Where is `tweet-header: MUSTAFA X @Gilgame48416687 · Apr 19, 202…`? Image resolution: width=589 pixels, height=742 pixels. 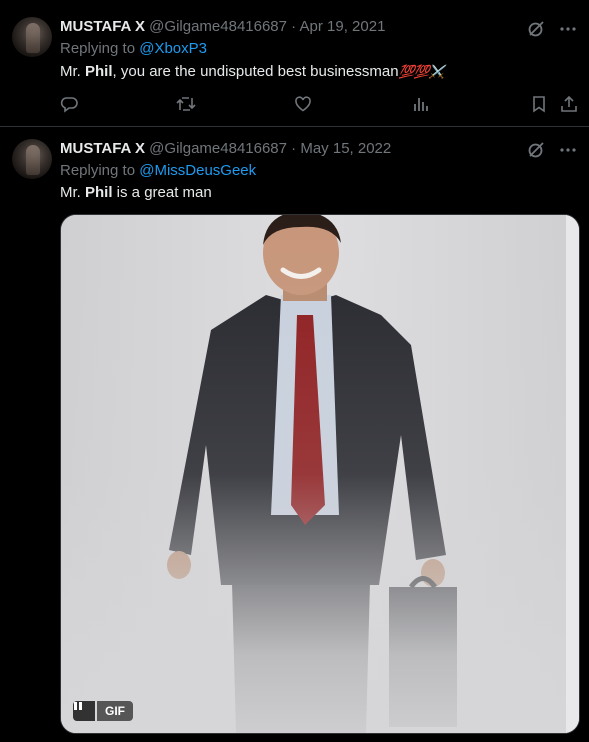 tweet-header: MUSTAFA X @Gilgame48416687 · Apr 19, 202… is located at coordinates (222, 26).